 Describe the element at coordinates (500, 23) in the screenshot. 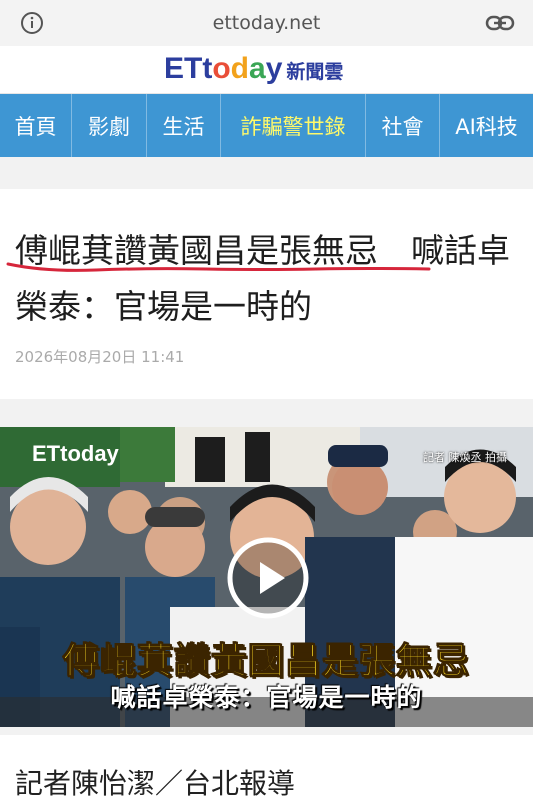

I see `link-icon` at that location.